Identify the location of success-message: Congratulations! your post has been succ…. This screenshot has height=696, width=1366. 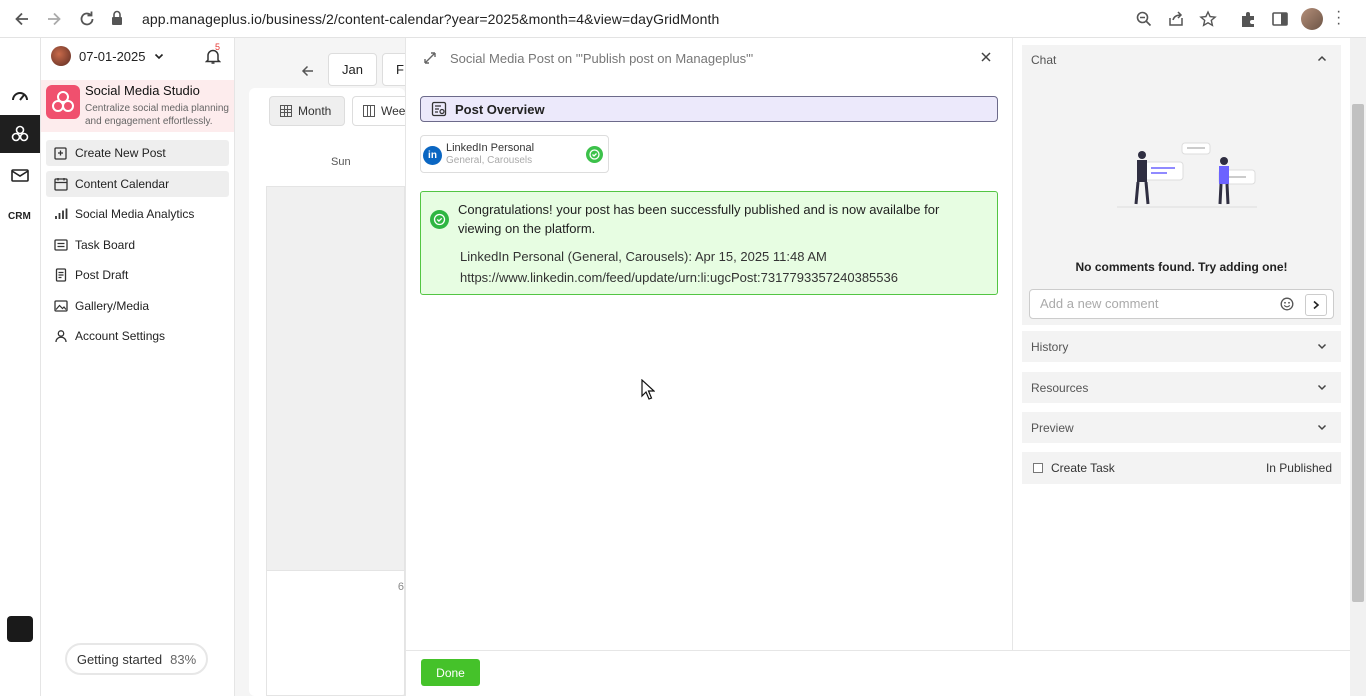
(699, 219).